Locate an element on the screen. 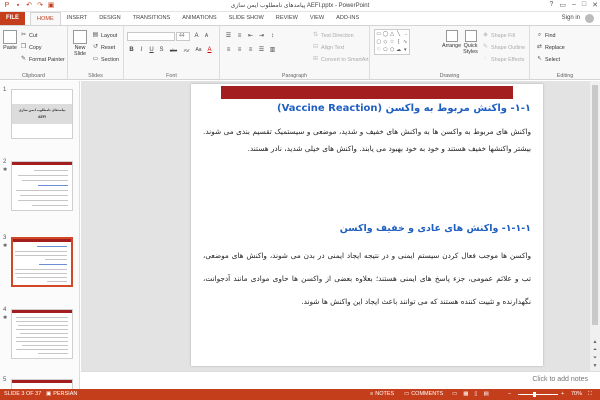  shape-hexagon-icon: ⬡ is located at coordinates (392, 50).